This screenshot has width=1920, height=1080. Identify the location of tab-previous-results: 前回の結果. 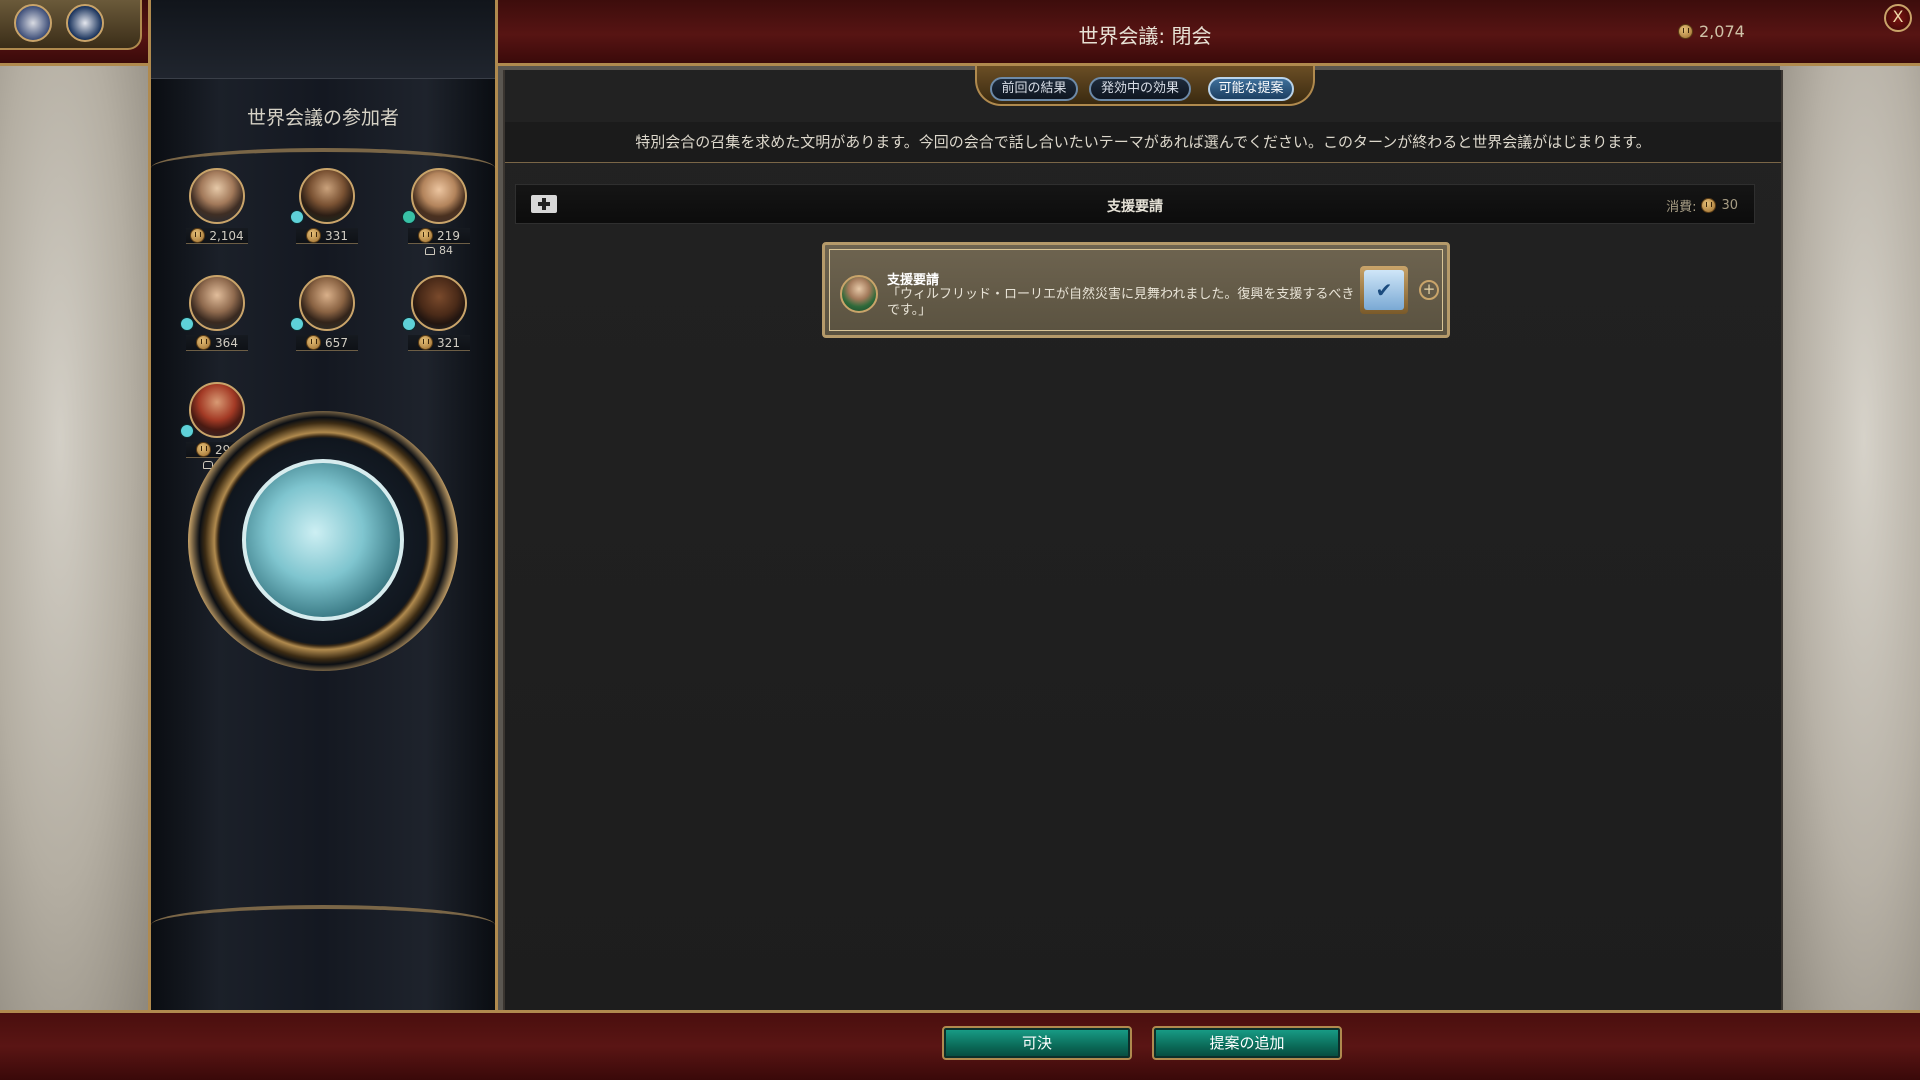
(1034, 89).